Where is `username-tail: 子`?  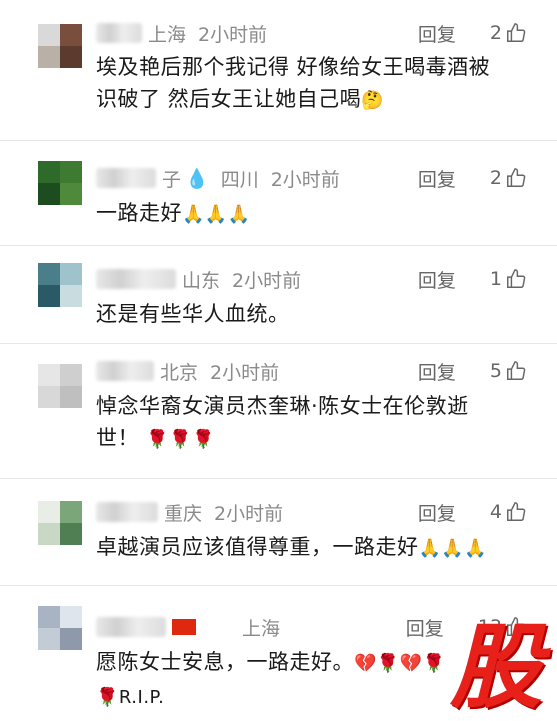
username-tail: 子 is located at coordinates (171, 178).